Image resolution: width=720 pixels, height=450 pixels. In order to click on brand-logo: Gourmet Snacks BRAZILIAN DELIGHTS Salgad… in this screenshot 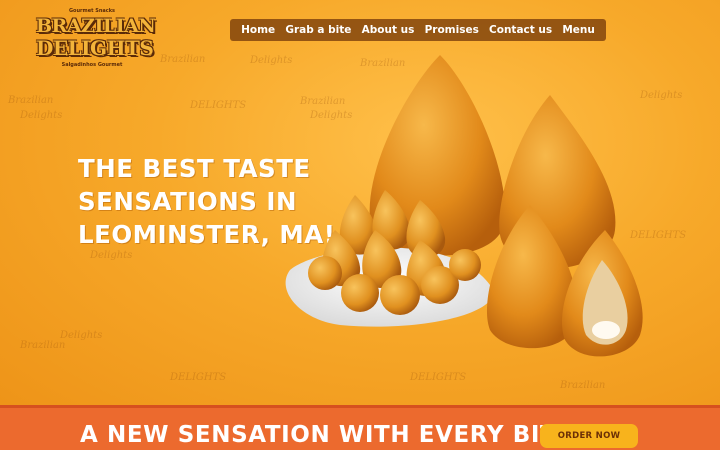, I will do `click(96, 38)`.